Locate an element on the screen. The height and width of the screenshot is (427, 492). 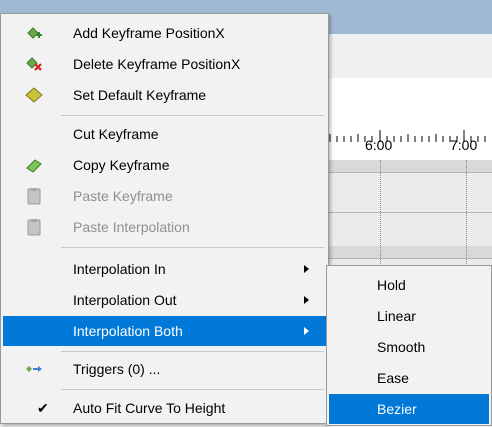
menu-item-label: Cut Keyframe is located at coordinates (116, 134).